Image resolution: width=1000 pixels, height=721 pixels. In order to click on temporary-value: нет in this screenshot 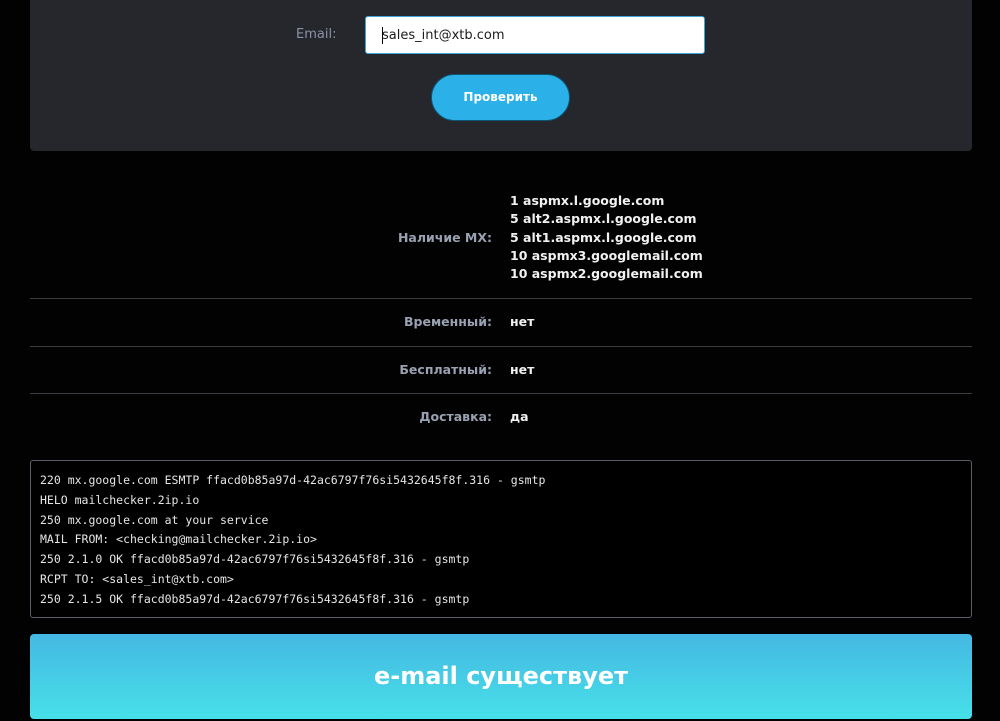, I will do `click(522, 321)`.